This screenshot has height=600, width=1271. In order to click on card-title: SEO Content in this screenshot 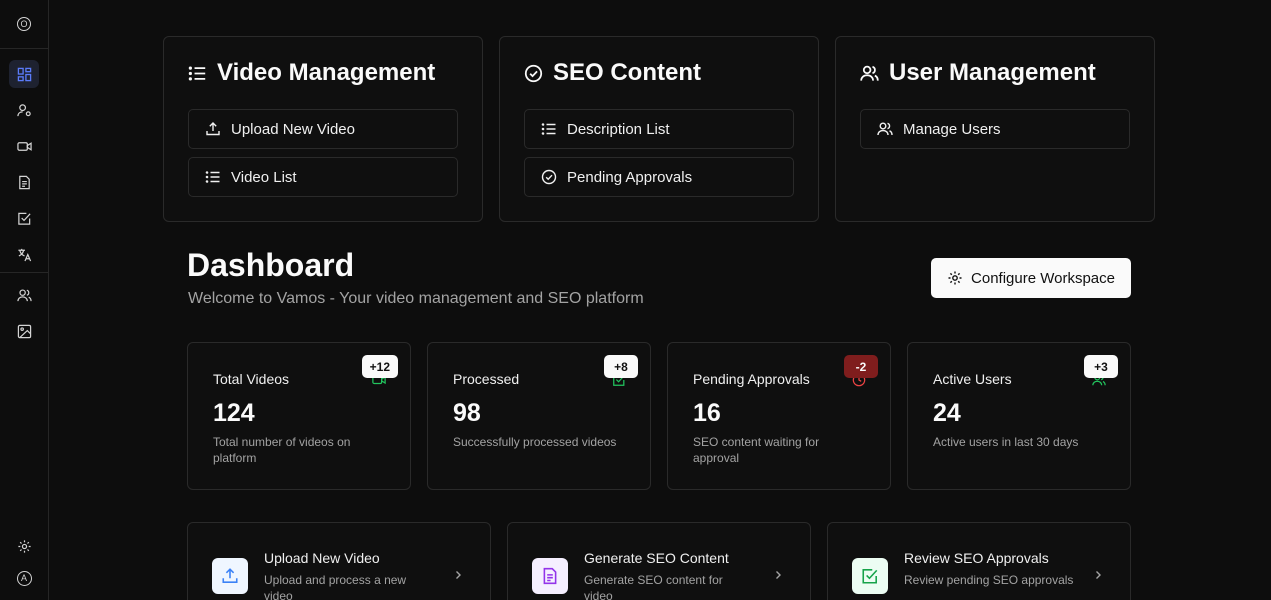, I will do `click(627, 72)`.